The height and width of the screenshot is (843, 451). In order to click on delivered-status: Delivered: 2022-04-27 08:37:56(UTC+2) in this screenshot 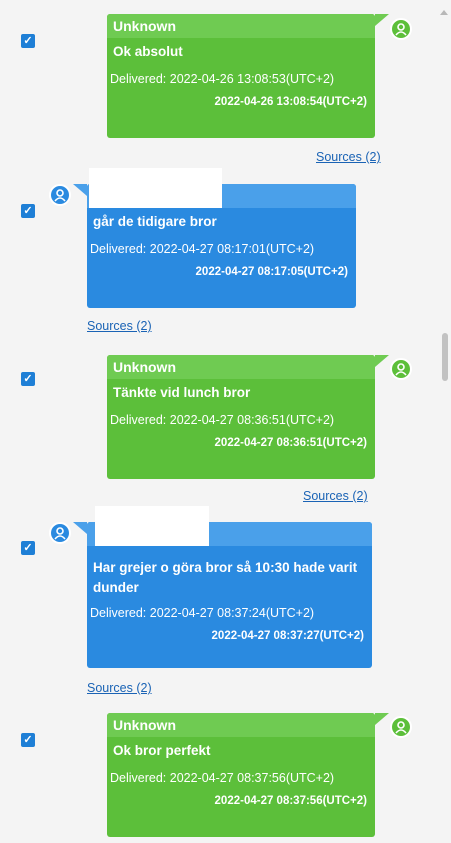, I will do `click(222, 778)`.